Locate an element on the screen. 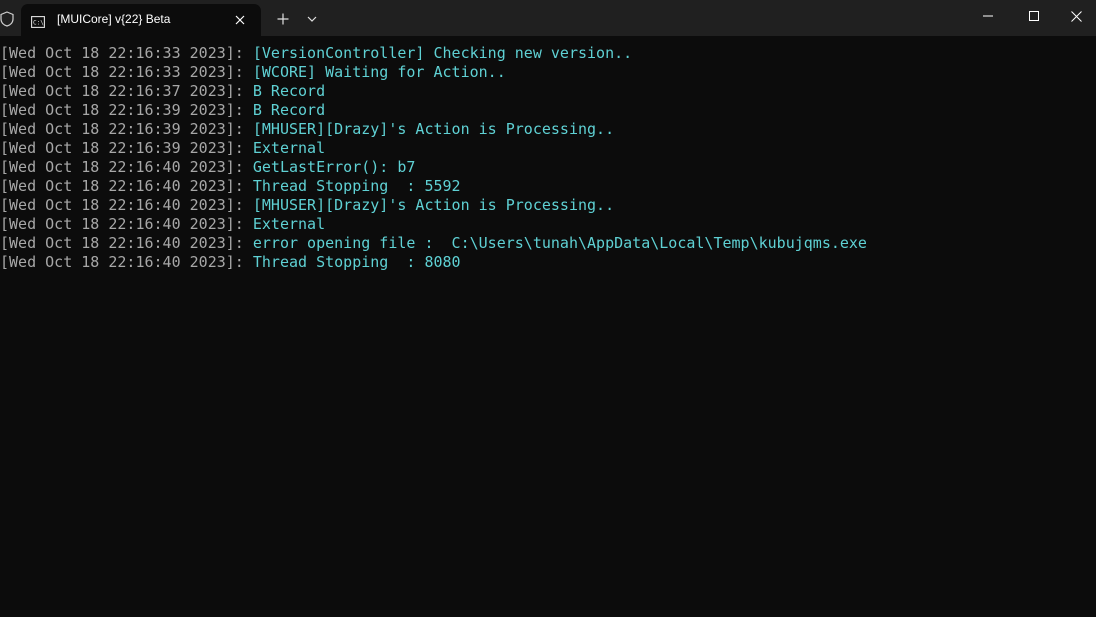  chevron-down-icon is located at coordinates (312, 19).